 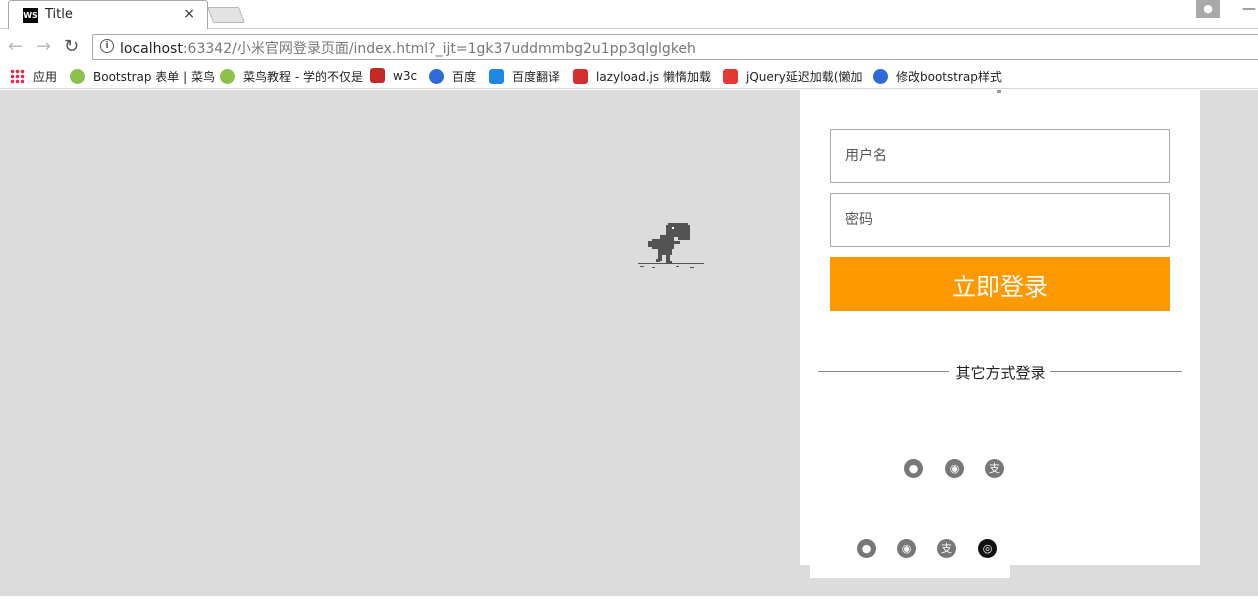 I want to click on browser-tab: WS Title ×, so click(x=108, y=15).